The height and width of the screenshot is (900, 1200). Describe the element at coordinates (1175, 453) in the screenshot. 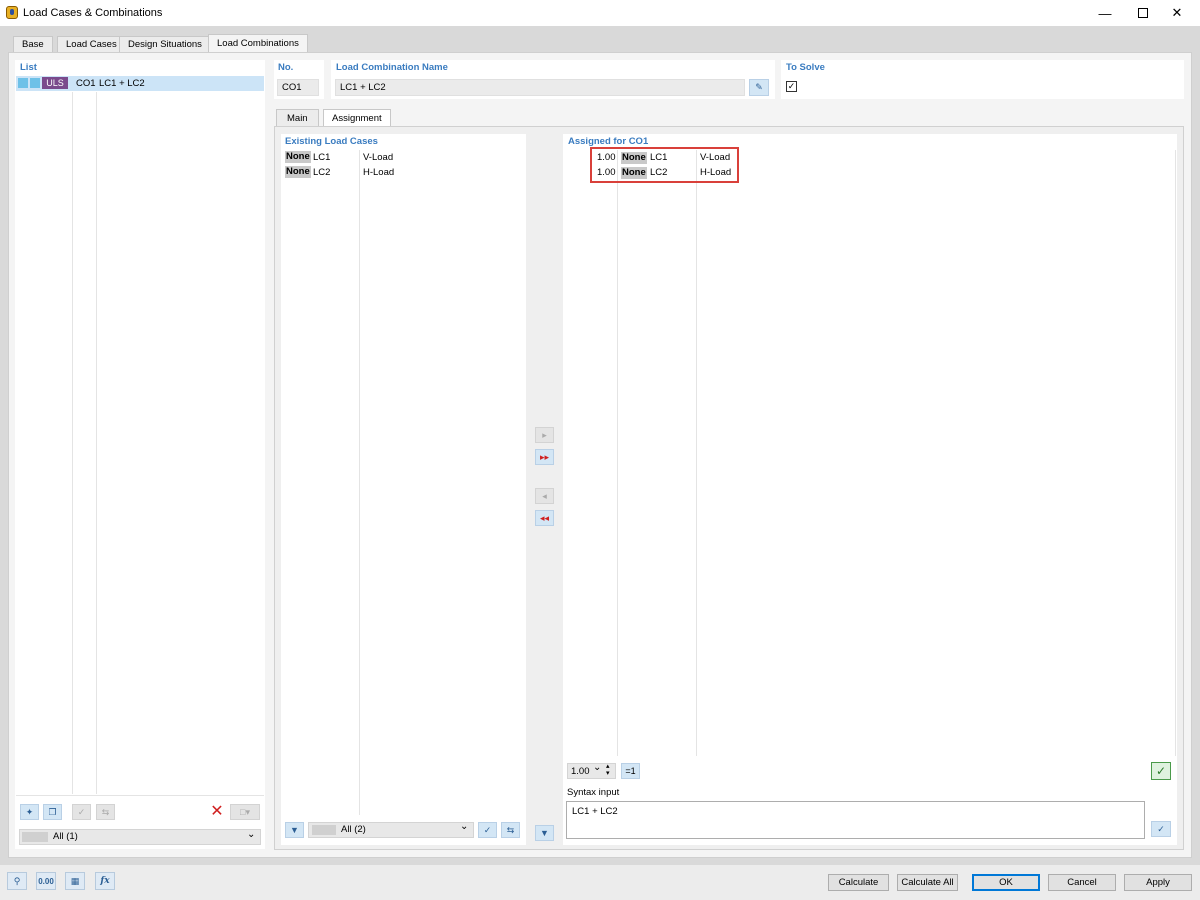

I see `scroll-edge` at that location.